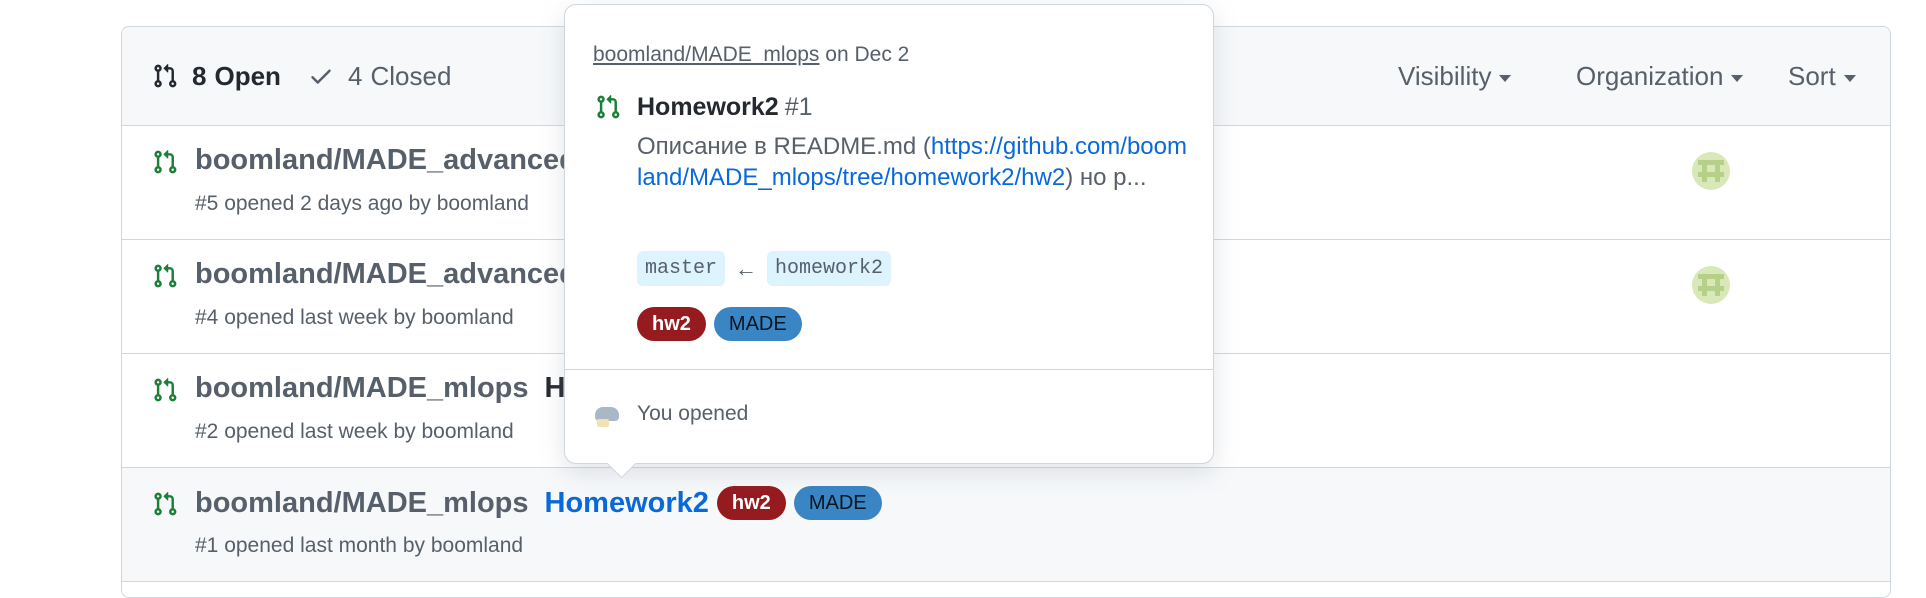  I want to click on hovercard-title: Homework2 #1, so click(725, 107).